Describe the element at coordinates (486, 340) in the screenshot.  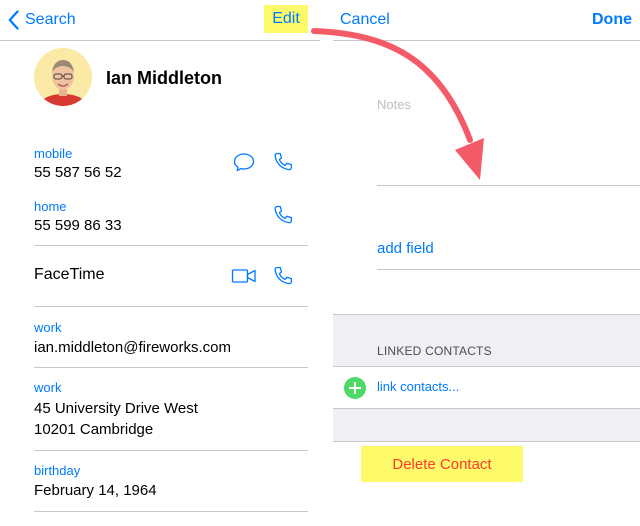
I see `linked-contacts-section-header` at that location.